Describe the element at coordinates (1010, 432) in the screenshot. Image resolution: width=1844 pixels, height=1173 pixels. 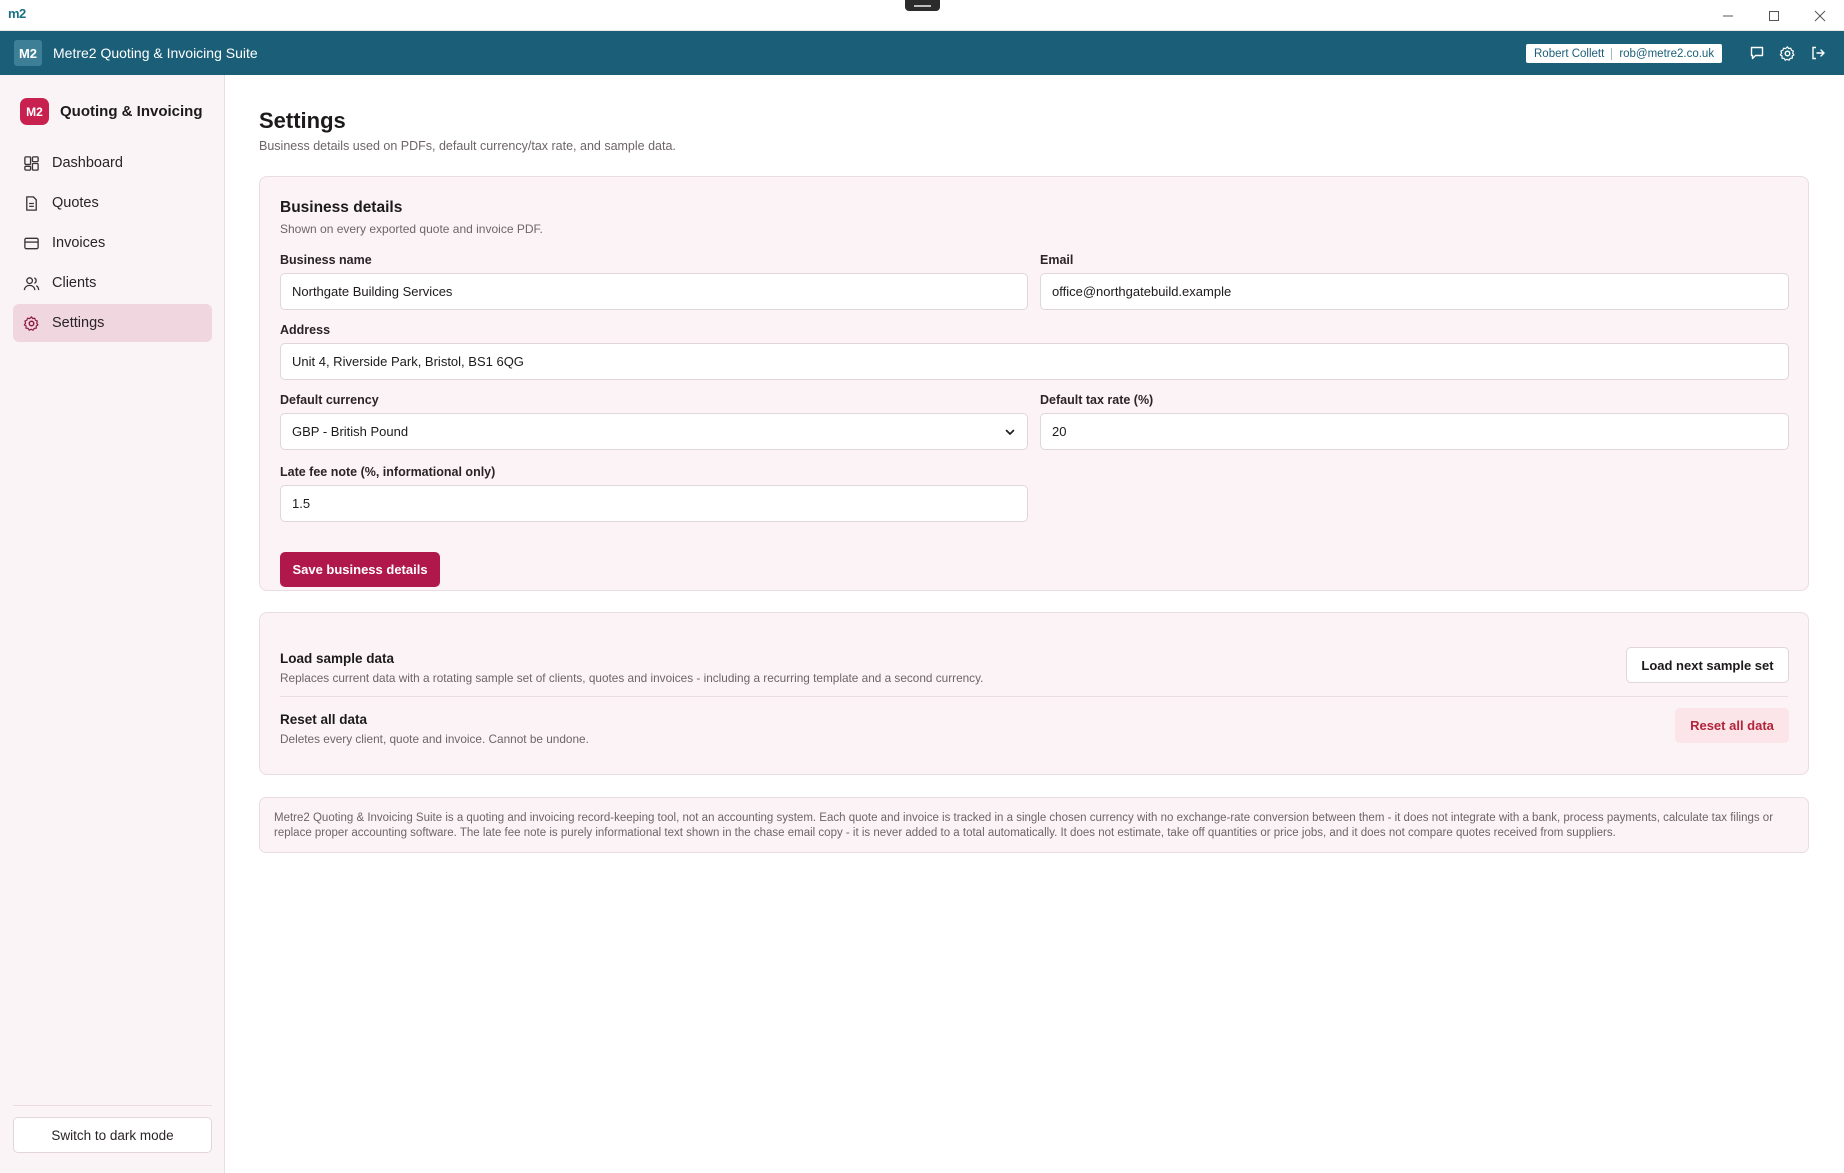
I see `chevron-down-icon` at that location.